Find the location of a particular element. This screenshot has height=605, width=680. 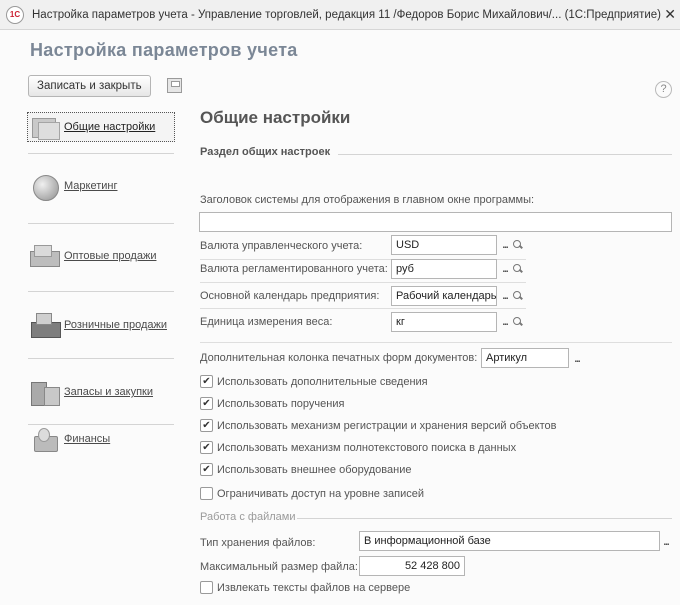

section-title: Общие настройки is located at coordinates (275, 117).